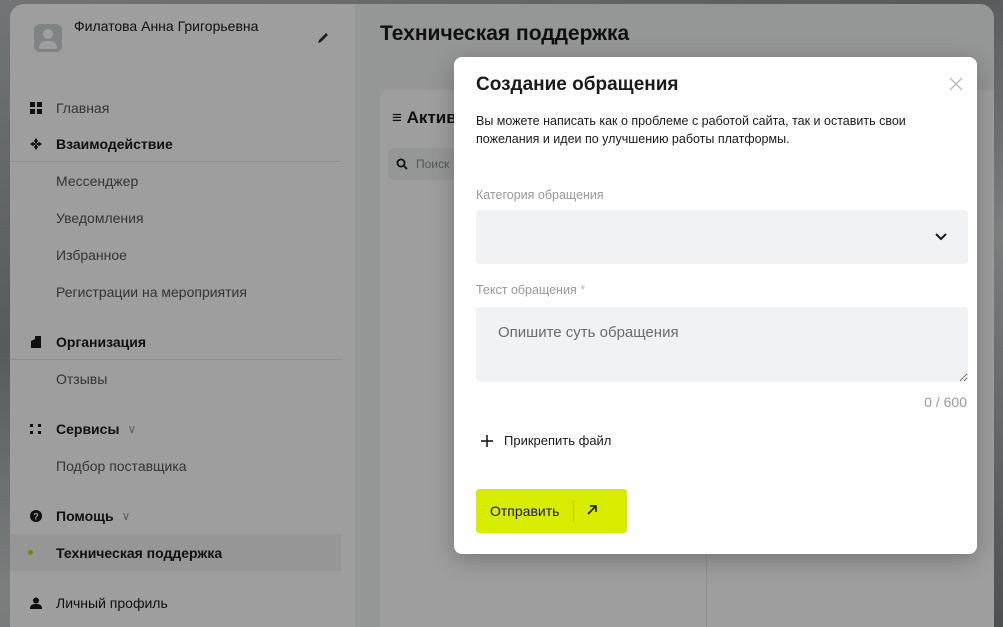 The height and width of the screenshot is (627, 1003). I want to click on submit-label: Отправить, so click(525, 511).